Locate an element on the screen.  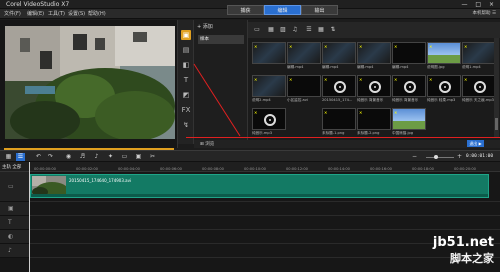
folder-icon: ▭ is located at coordinates (257, 29).